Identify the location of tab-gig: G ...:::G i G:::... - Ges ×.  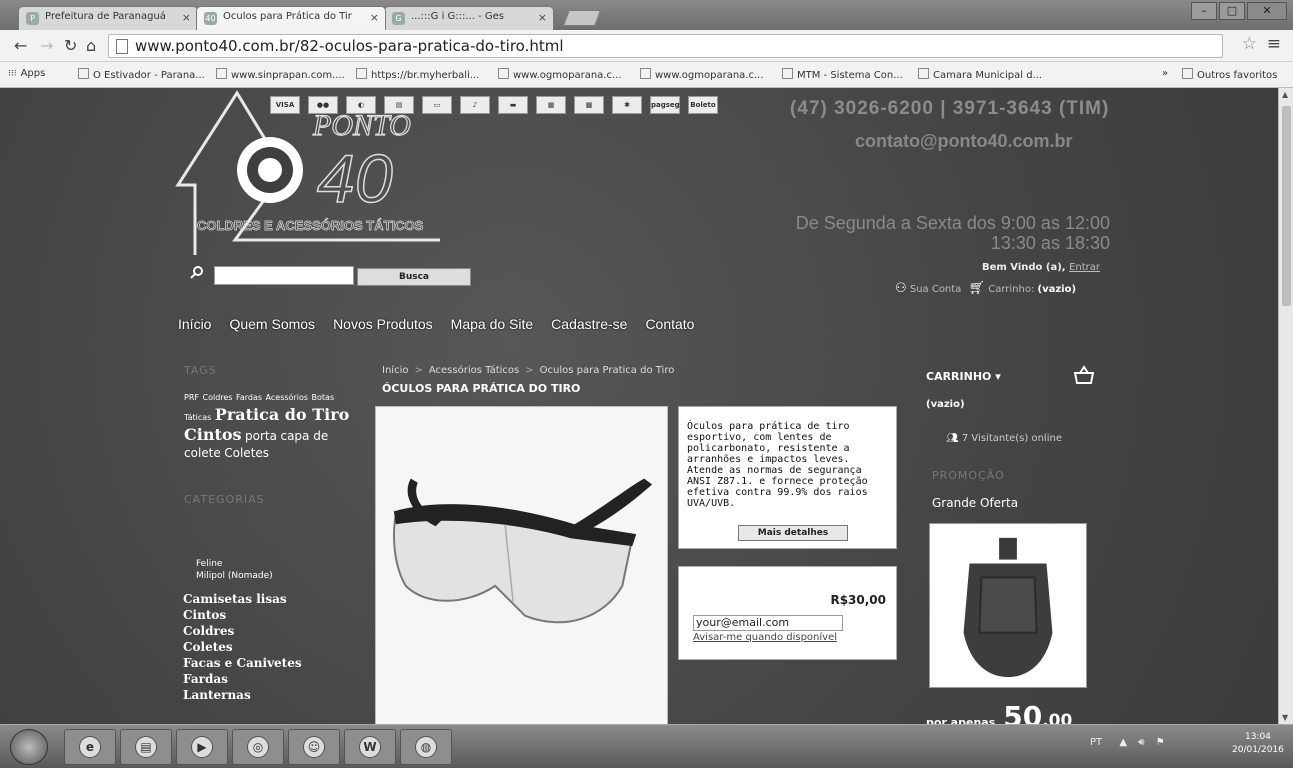
(469, 18).